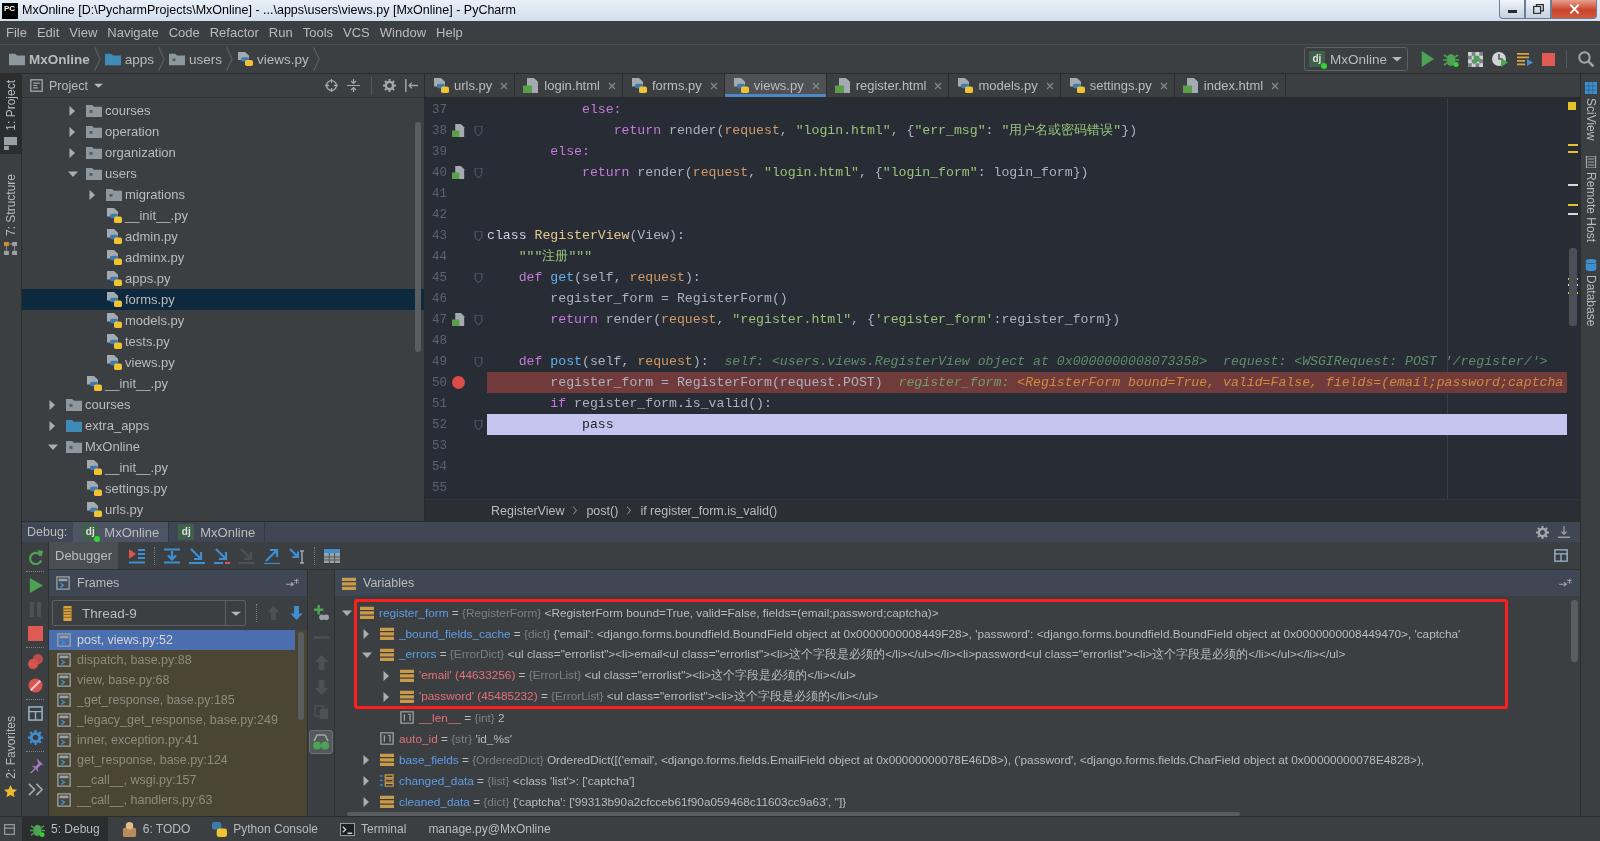  What do you see at coordinates (840, 654) in the screenshot?
I see `variable-tree-item: _errors = {ErrorDict} <ul class="errorlist"><li>email<ul class="errorlist"><li>这个字段是必须的</li></ul></li><li>password<ul class="errorlist"><li>这个字段是必须的</li></ul></li></ul>` at bounding box center [840, 654].